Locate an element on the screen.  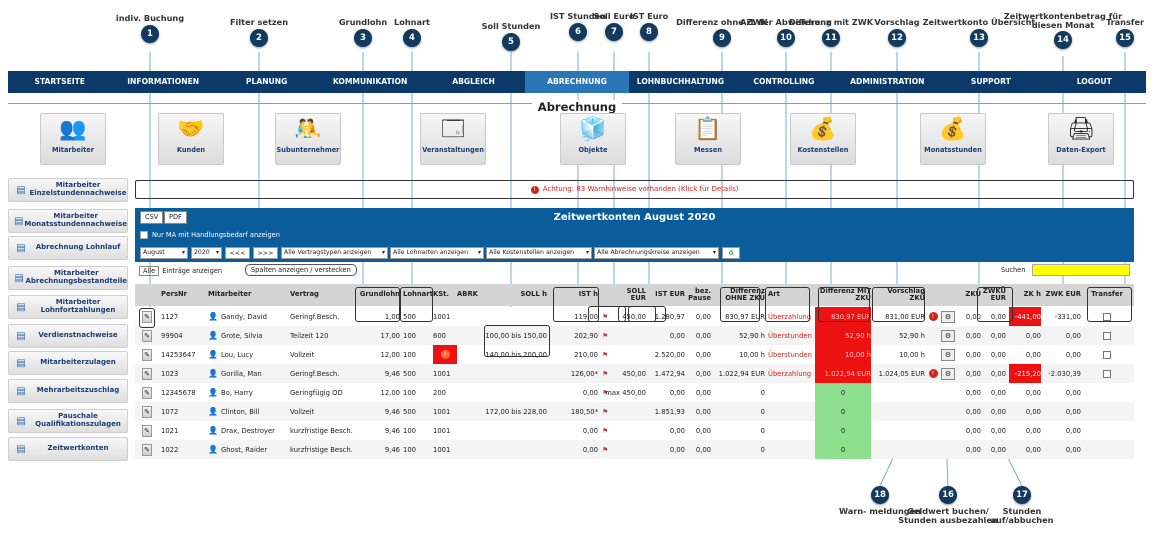
sidebar-item-8: ▤ Mehrarbeitszuschlag is located at coordinates (68, 391).